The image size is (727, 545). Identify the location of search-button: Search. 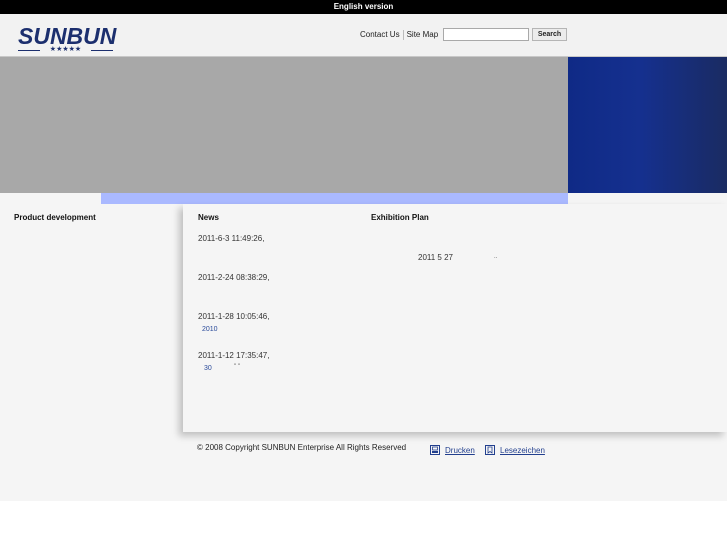
(549, 34).